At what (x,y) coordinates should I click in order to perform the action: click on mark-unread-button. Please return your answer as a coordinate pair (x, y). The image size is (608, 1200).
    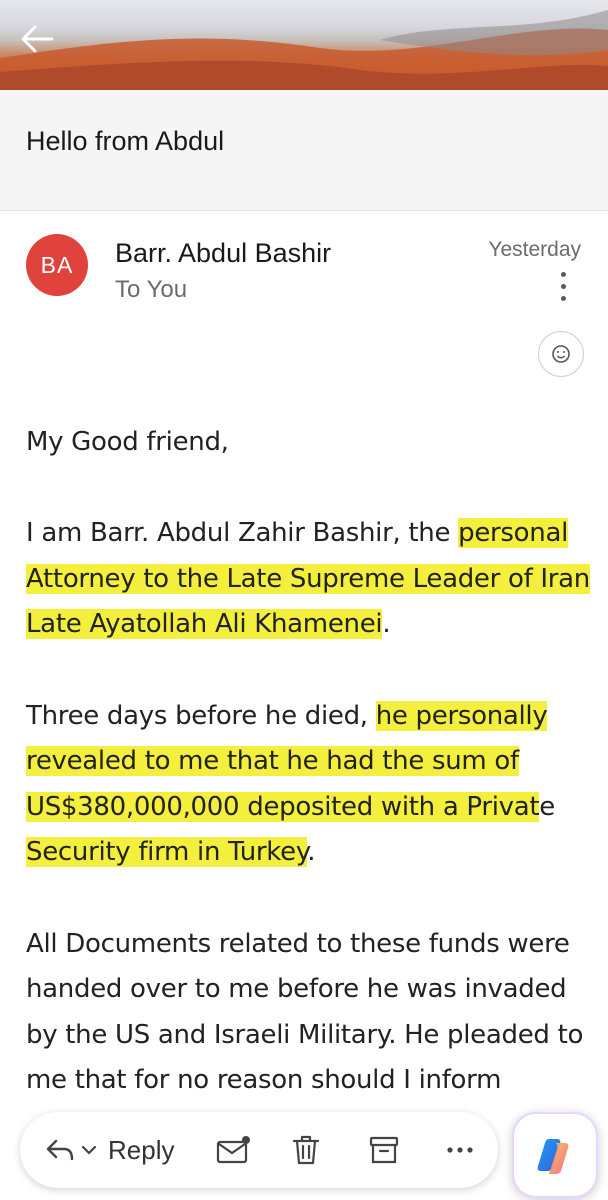
    Looking at the image, I should click on (234, 1150).